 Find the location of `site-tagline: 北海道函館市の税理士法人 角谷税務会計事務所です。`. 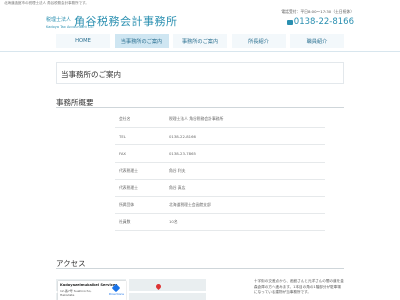

site-tagline: 北海道函館市の税理士法人 角谷税務会計事務所です。 is located at coordinates (46, 3).